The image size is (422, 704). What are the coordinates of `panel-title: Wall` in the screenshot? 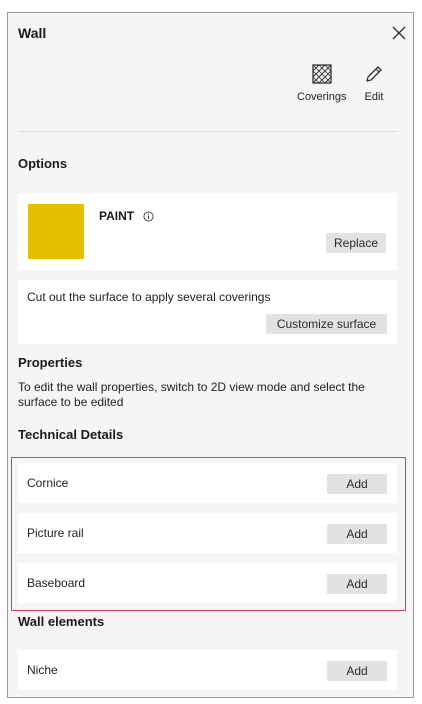 It's located at (32, 33).